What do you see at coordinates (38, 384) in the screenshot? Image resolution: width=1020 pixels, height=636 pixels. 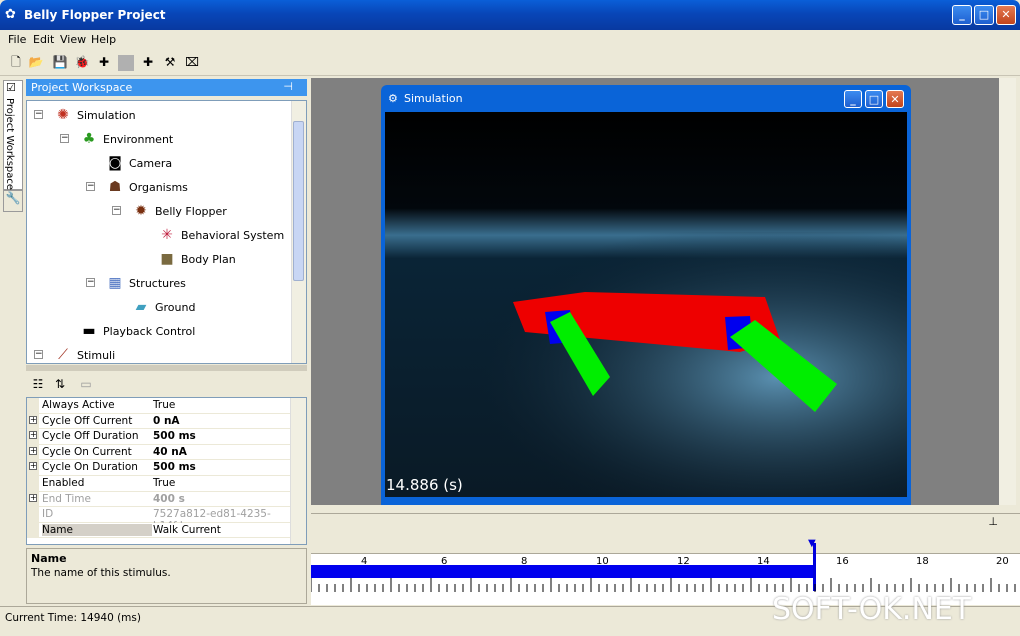 I see `categorized-icon: ☷` at bounding box center [38, 384].